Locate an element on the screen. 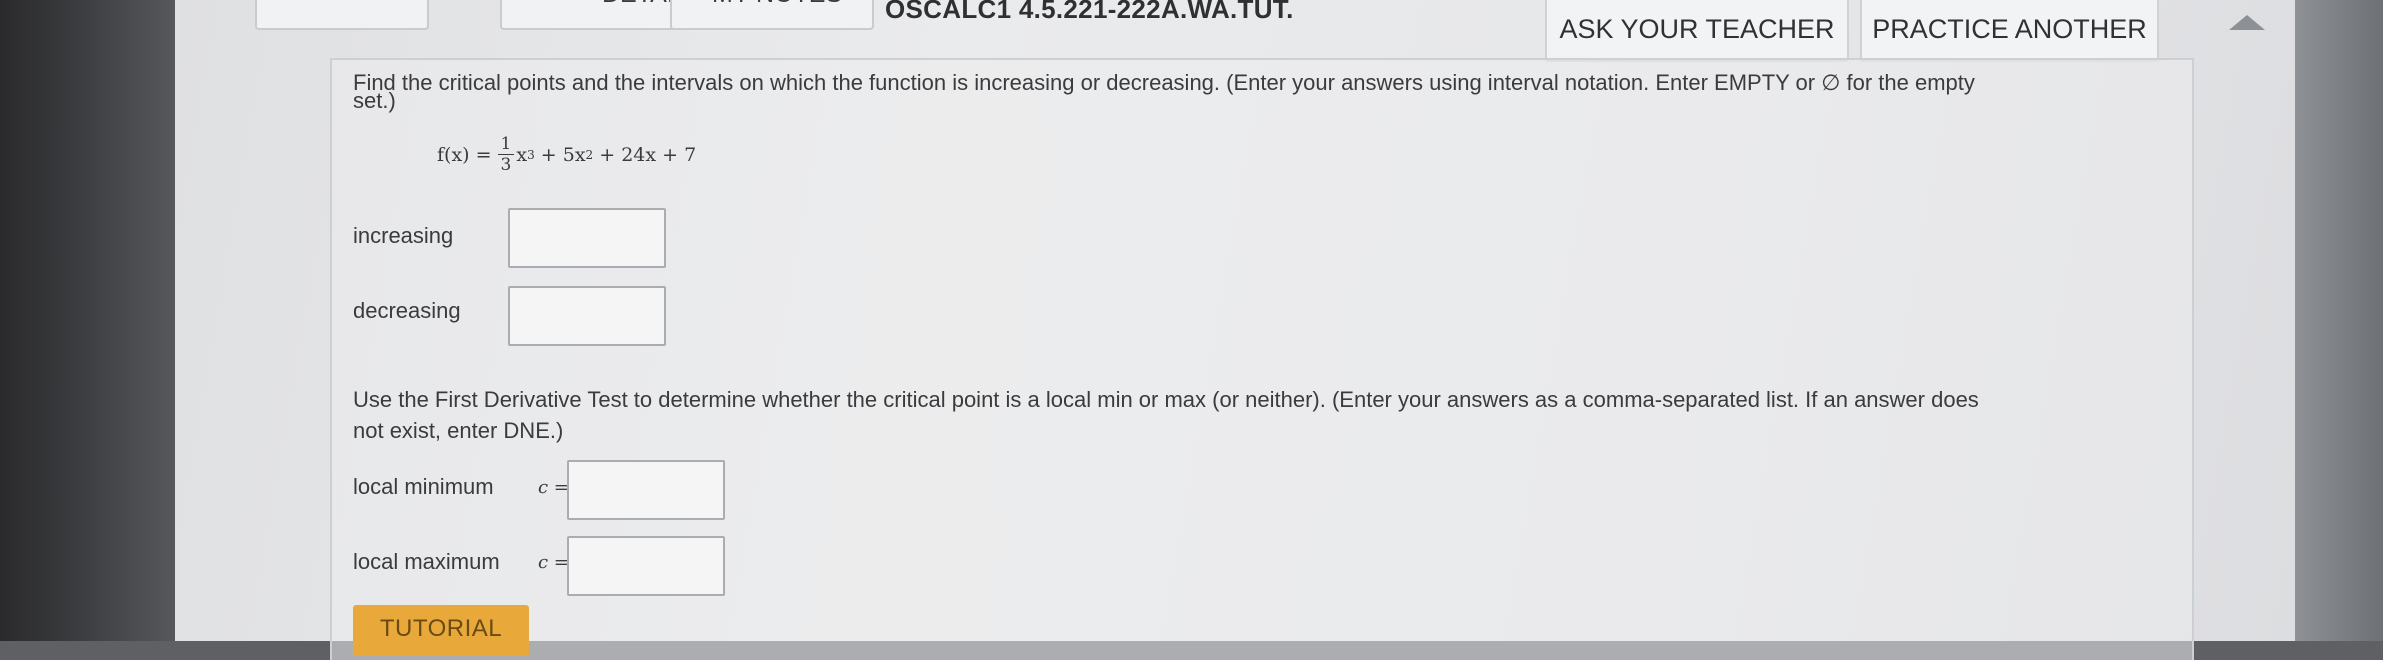  part2-instructions-line2: not exist, enter DNE.) is located at coordinates (458, 430).